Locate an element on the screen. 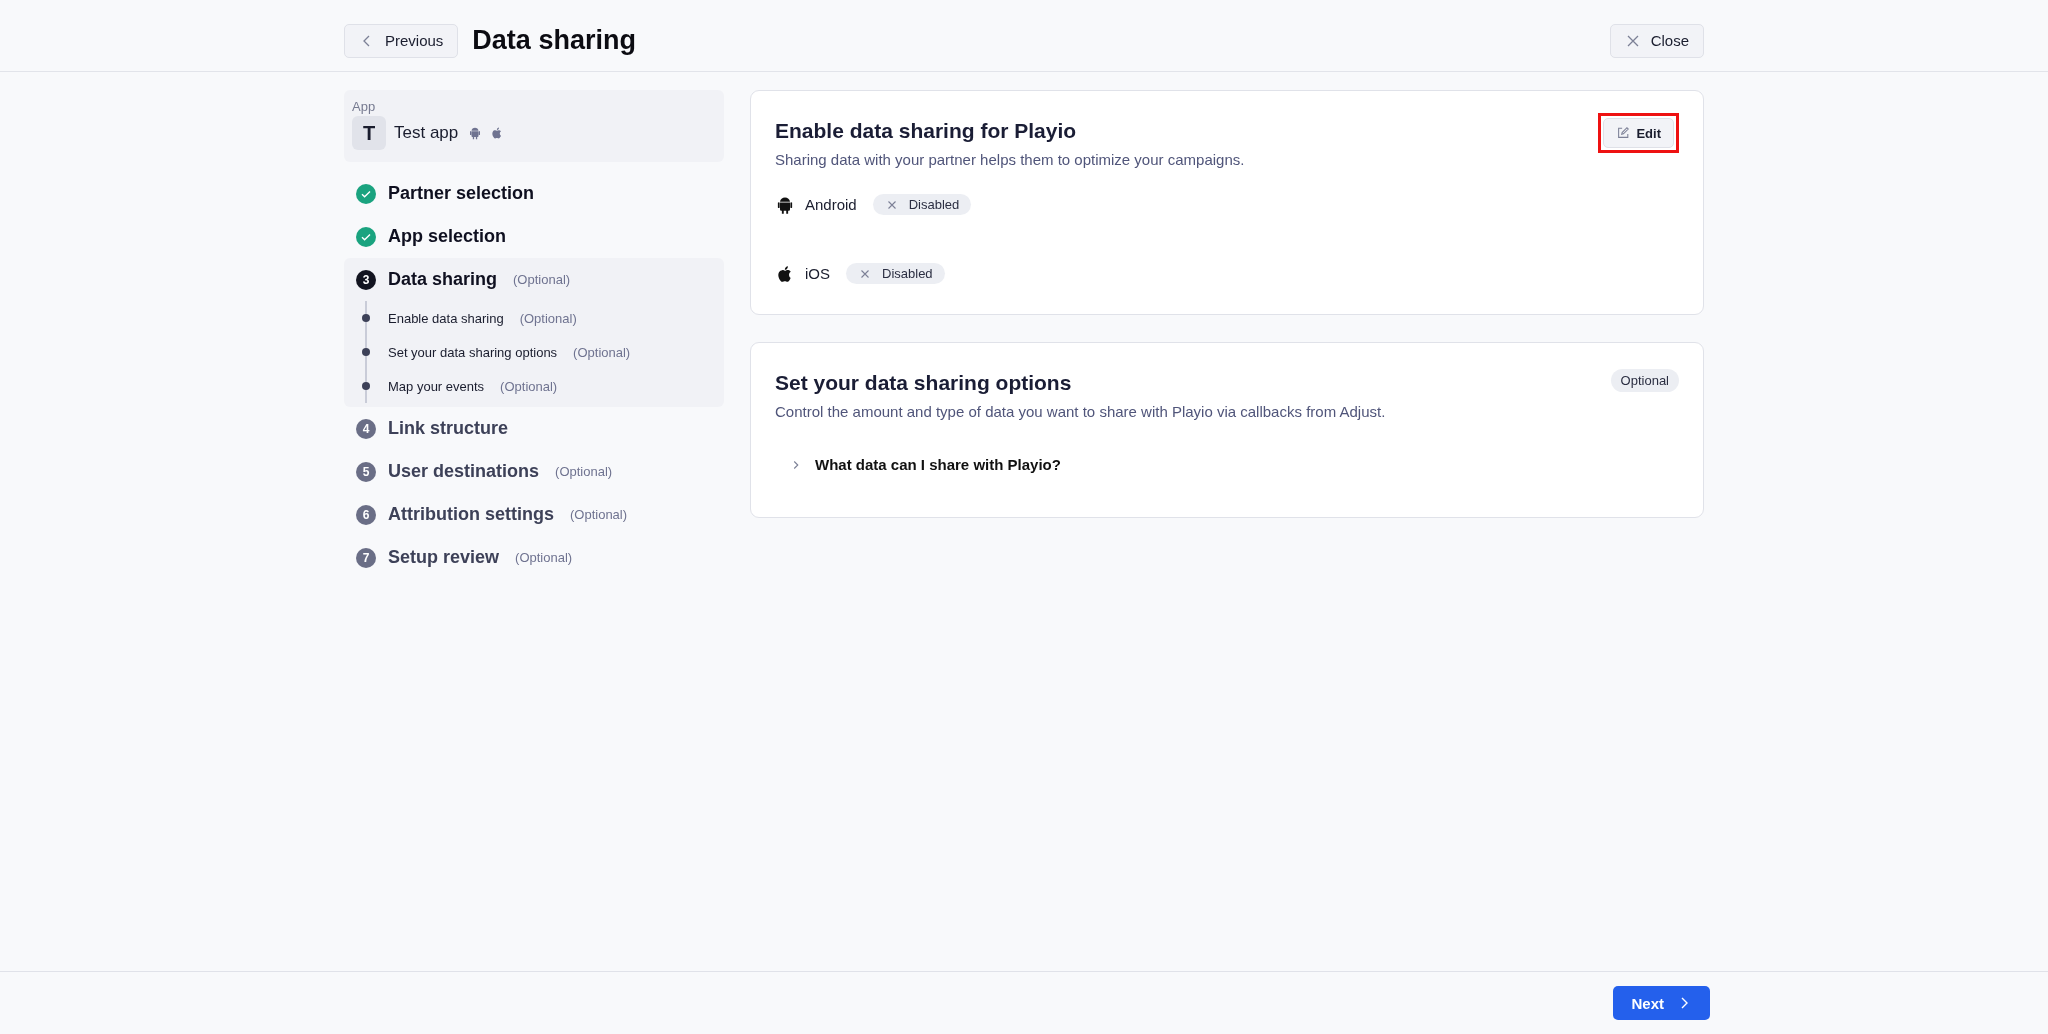  app-avatar: T is located at coordinates (369, 133).